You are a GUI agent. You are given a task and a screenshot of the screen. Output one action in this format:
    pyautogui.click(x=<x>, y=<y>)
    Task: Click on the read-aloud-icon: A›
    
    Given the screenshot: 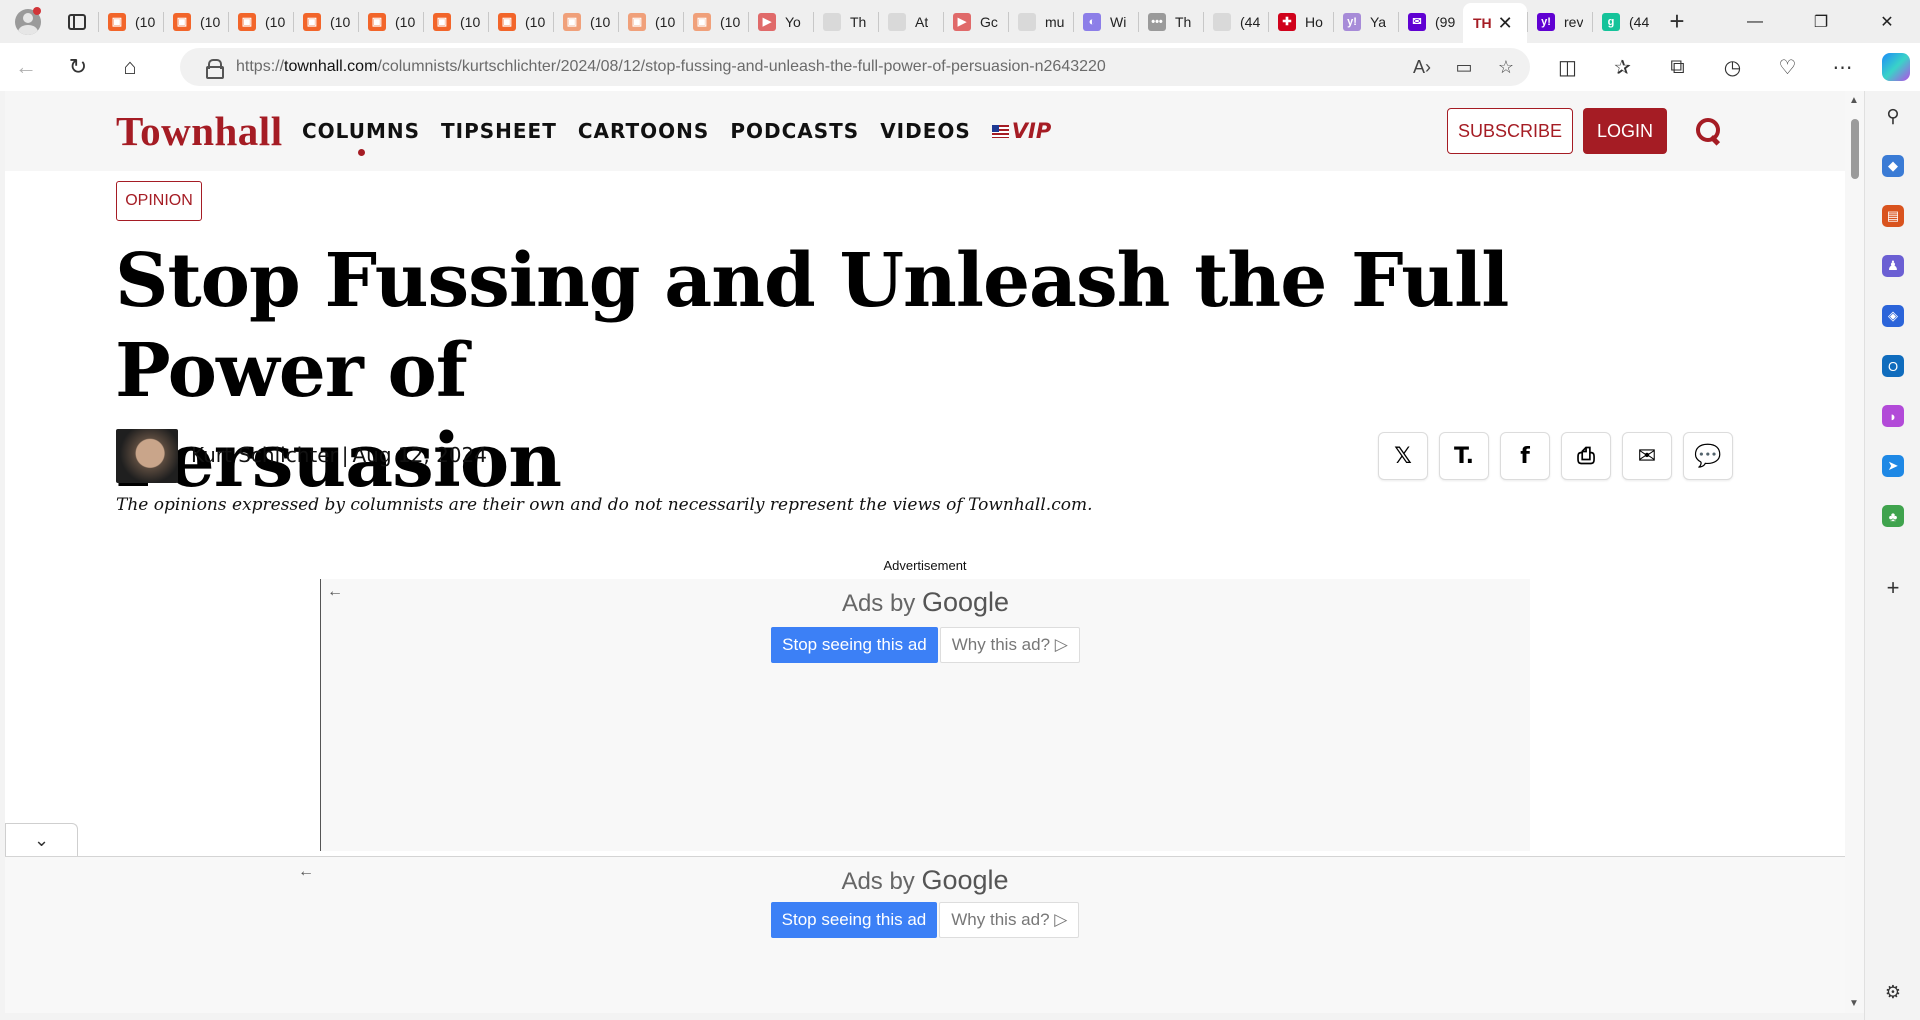 What is the action you would take?
    pyautogui.click(x=1422, y=67)
    